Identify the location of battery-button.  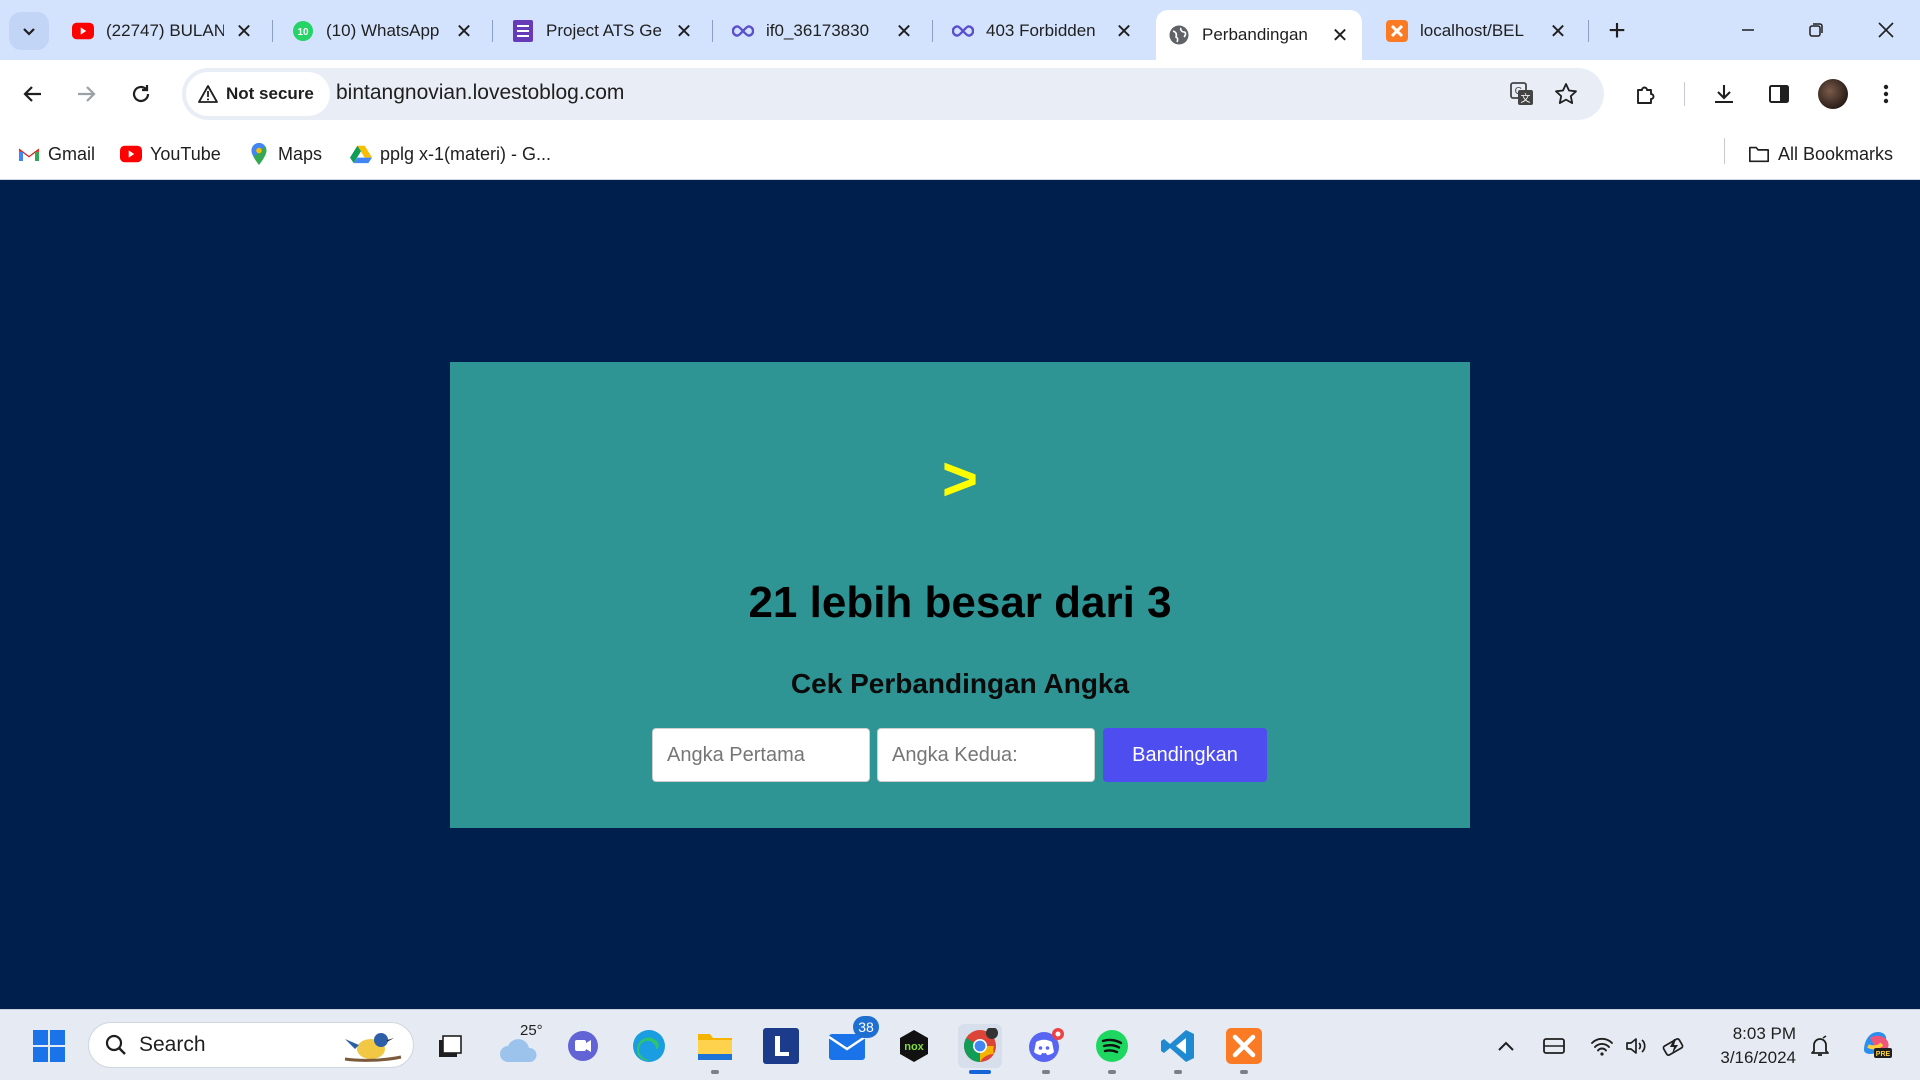
(1674, 1046).